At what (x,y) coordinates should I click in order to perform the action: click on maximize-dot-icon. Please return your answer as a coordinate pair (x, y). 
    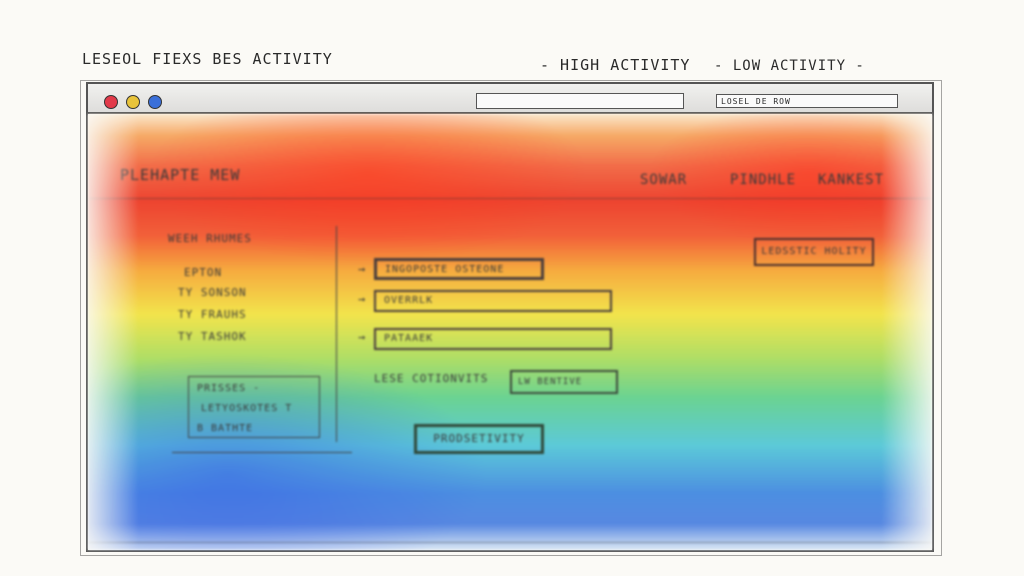
    Looking at the image, I should click on (155, 102).